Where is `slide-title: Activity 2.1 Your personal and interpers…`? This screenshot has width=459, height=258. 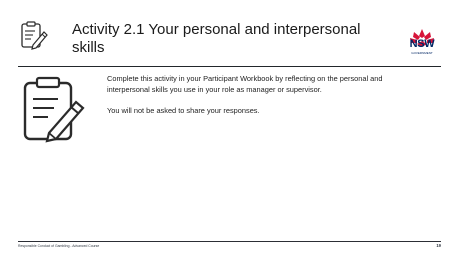
slide-title: Activity 2.1 Your personal and interpers… is located at coordinates (216, 38).